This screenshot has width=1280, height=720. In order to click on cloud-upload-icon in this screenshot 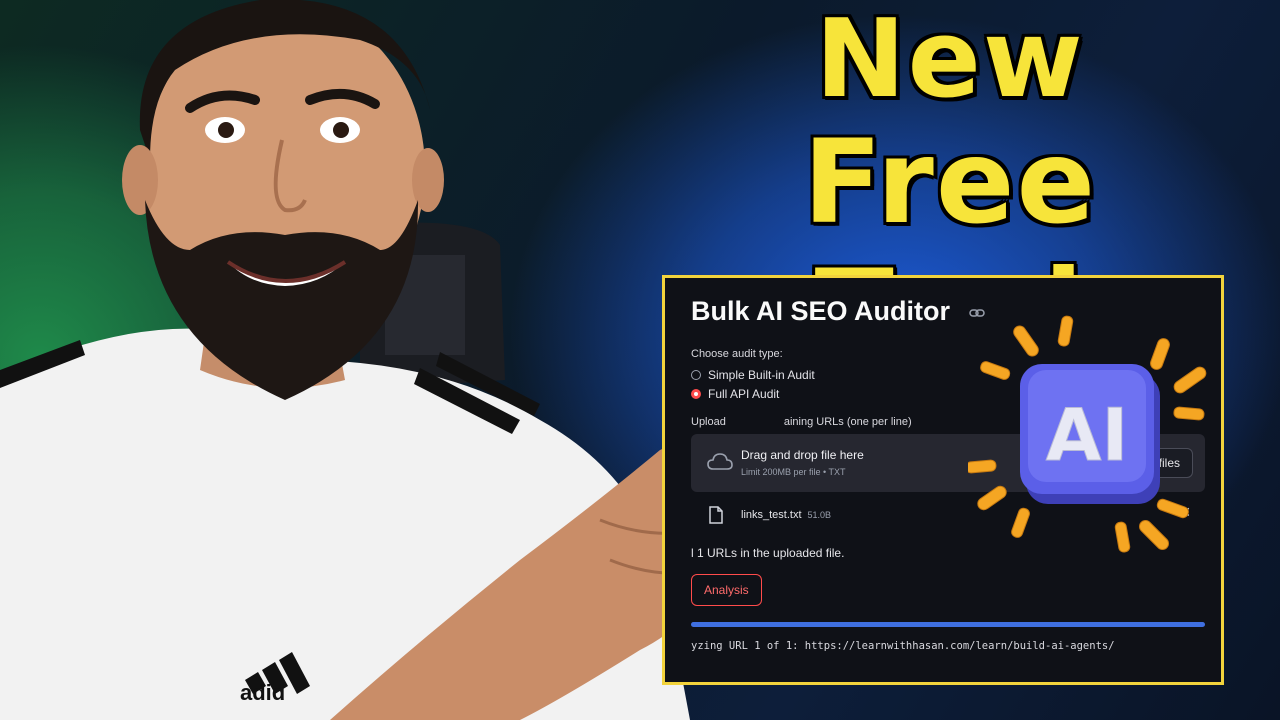, I will do `click(720, 461)`.